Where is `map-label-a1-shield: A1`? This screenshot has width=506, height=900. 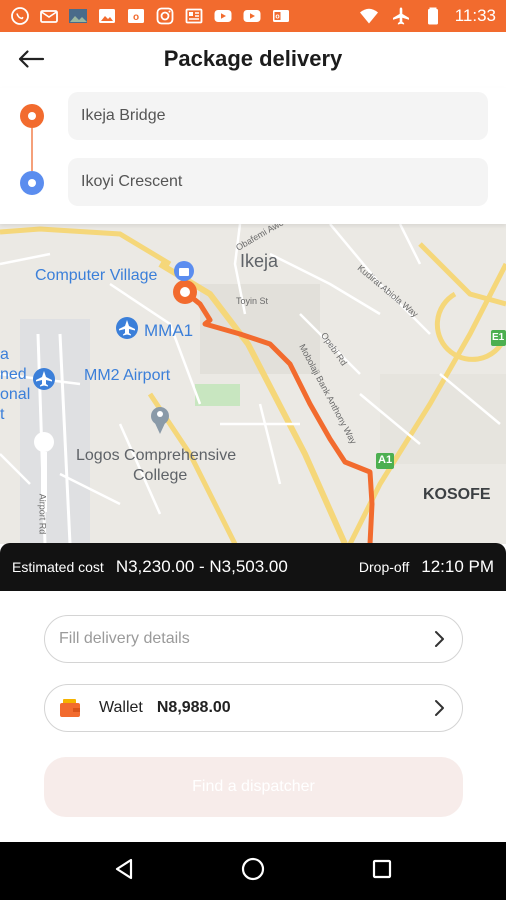 map-label-a1-shield: A1 is located at coordinates (385, 460).